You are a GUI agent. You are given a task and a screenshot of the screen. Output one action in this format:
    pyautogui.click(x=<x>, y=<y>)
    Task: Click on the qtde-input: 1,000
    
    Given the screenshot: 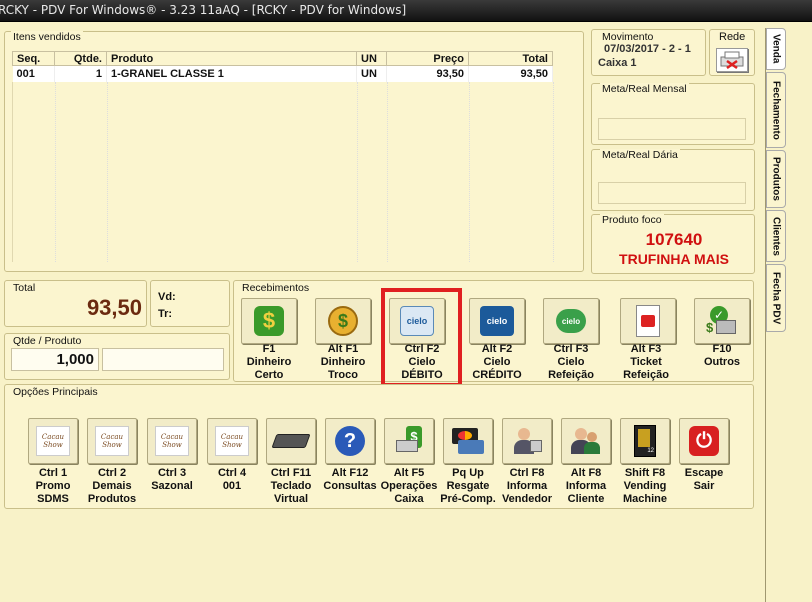 What is the action you would take?
    pyautogui.click(x=55, y=359)
    